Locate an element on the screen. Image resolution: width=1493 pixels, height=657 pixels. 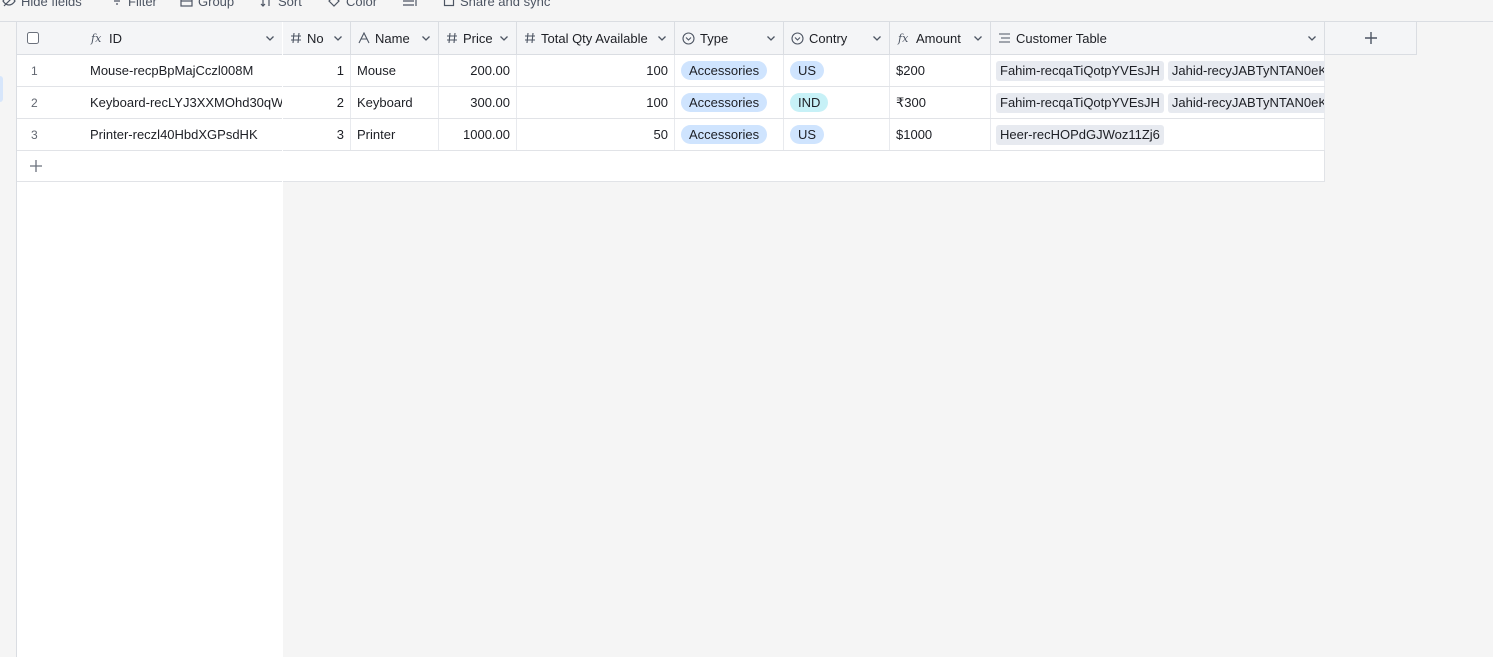
sidebar-toggle is located at coordinates (1, 89).